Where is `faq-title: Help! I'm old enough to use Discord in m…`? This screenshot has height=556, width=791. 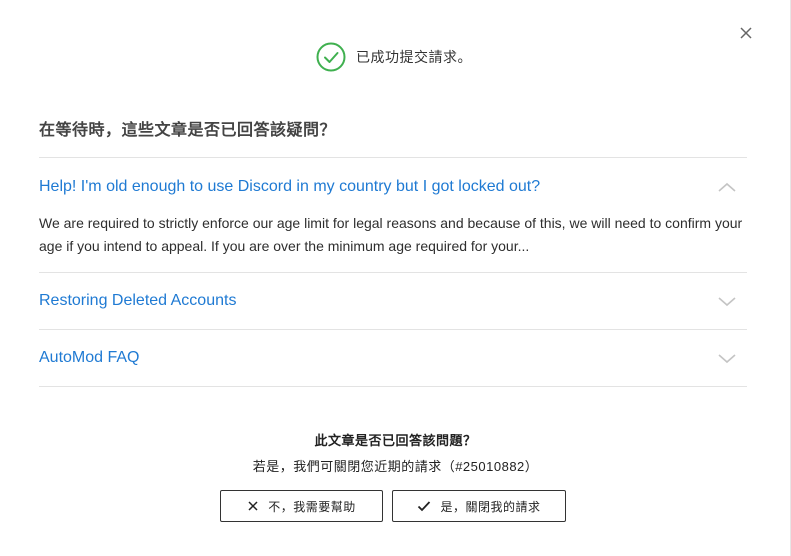
faq-title: Help! I'm old enough to use Discord in m… is located at coordinates (289, 187).